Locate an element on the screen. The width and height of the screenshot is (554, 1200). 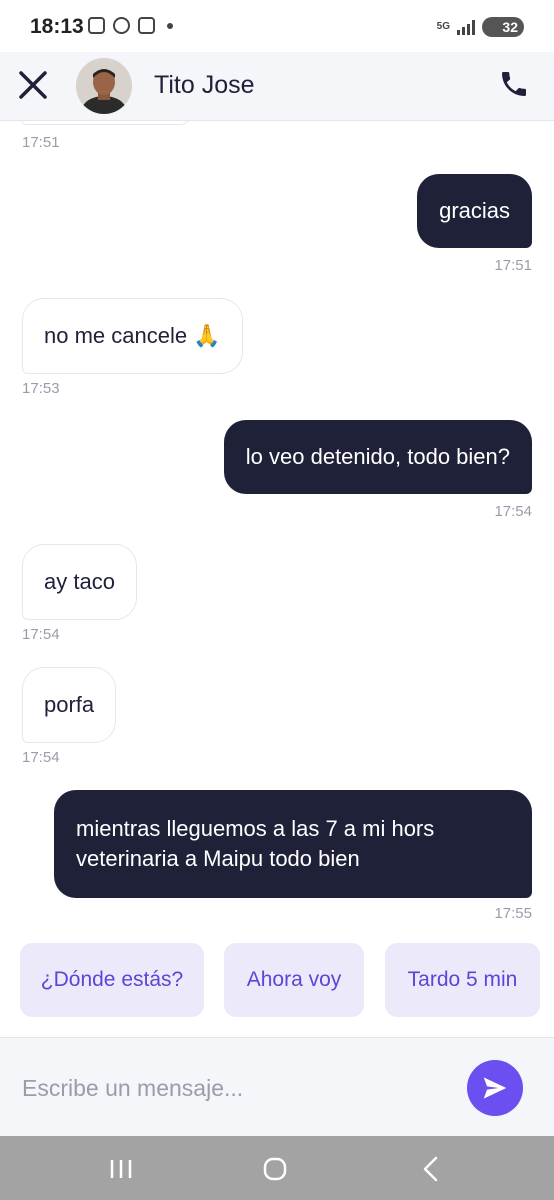
quick-reply-label: ¿Dónde estás? is located at coordinates (112, 979).